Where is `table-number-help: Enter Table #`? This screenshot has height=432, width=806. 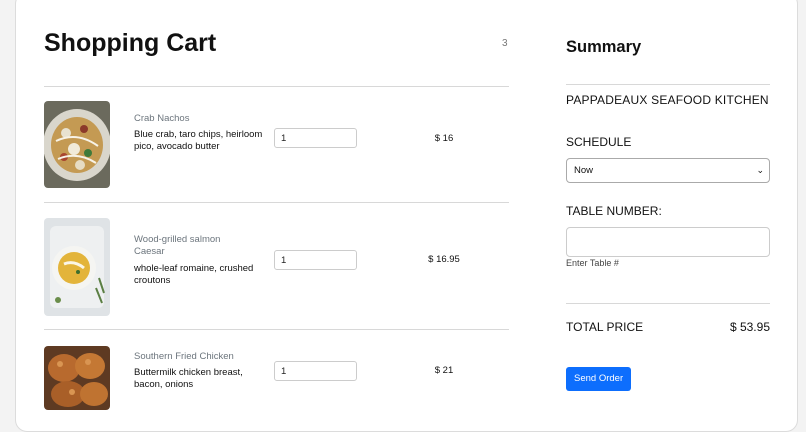 table-number-help: Enter Table # is located at coordinates (592, 263).